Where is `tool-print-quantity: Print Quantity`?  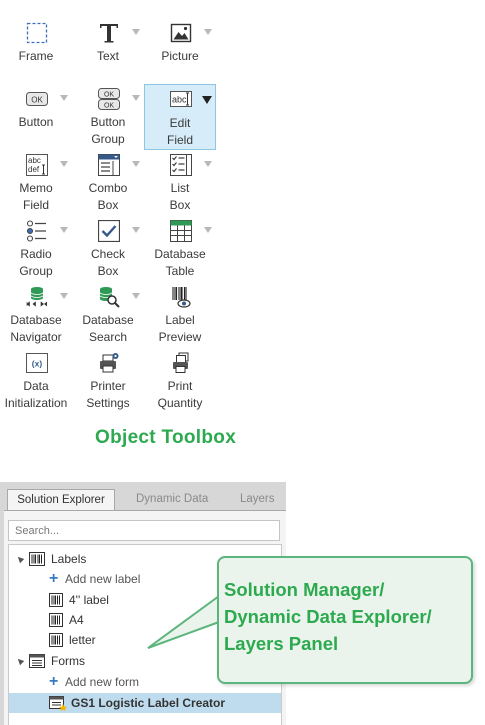
tool-print-quantity: Print Quantity is located at coordinates (180, 370).